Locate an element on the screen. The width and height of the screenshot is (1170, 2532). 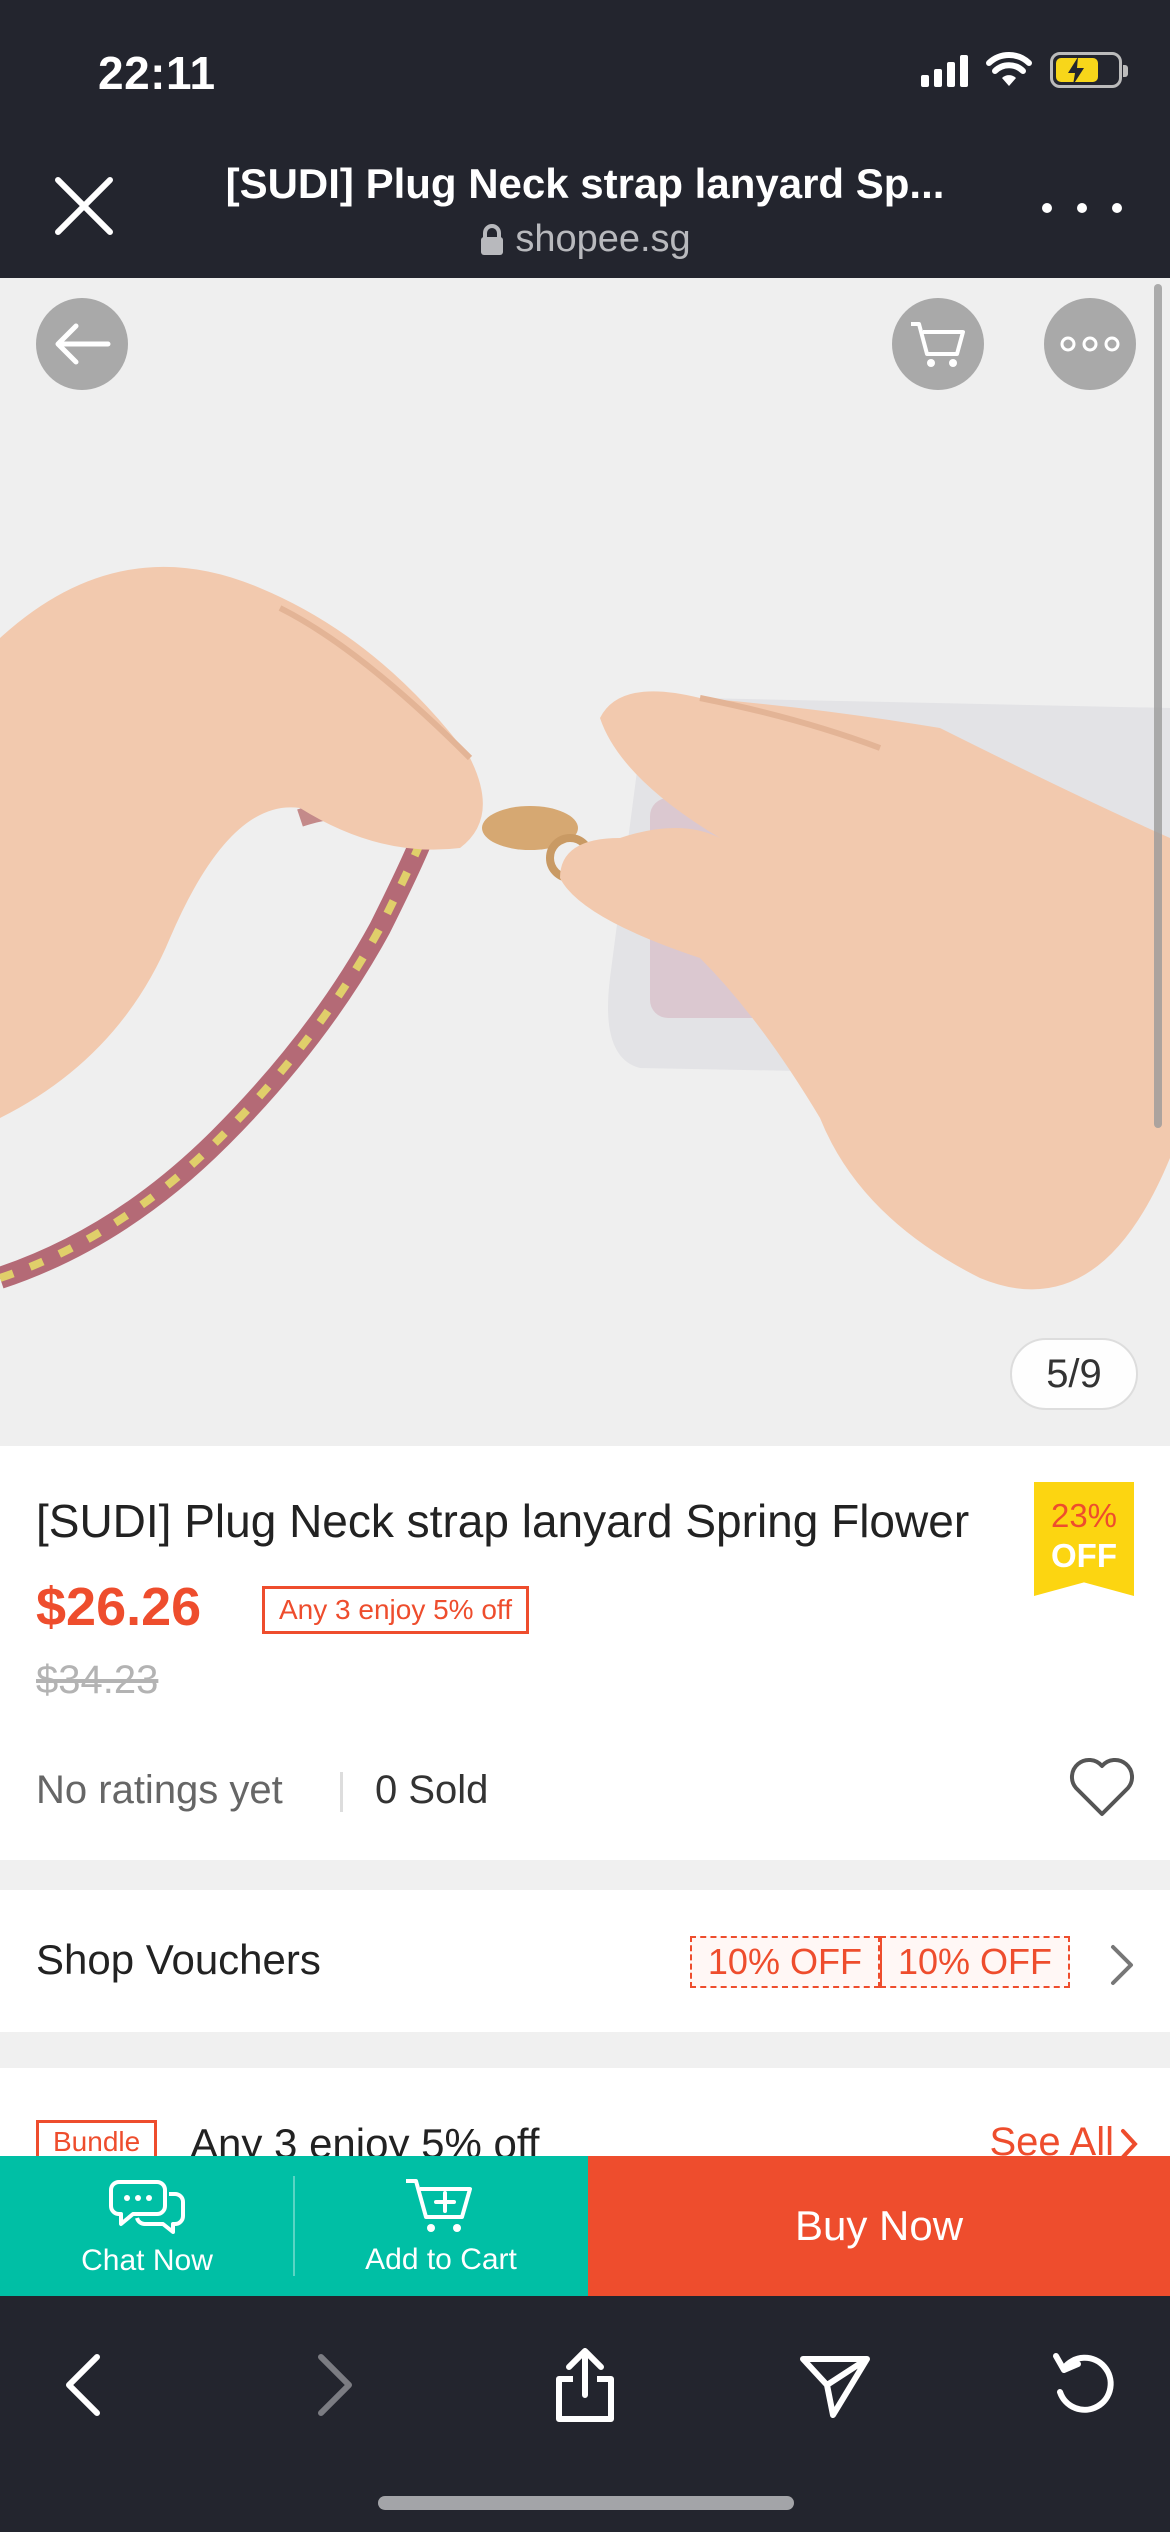
status-icons is located at coordinates (1024, 70).